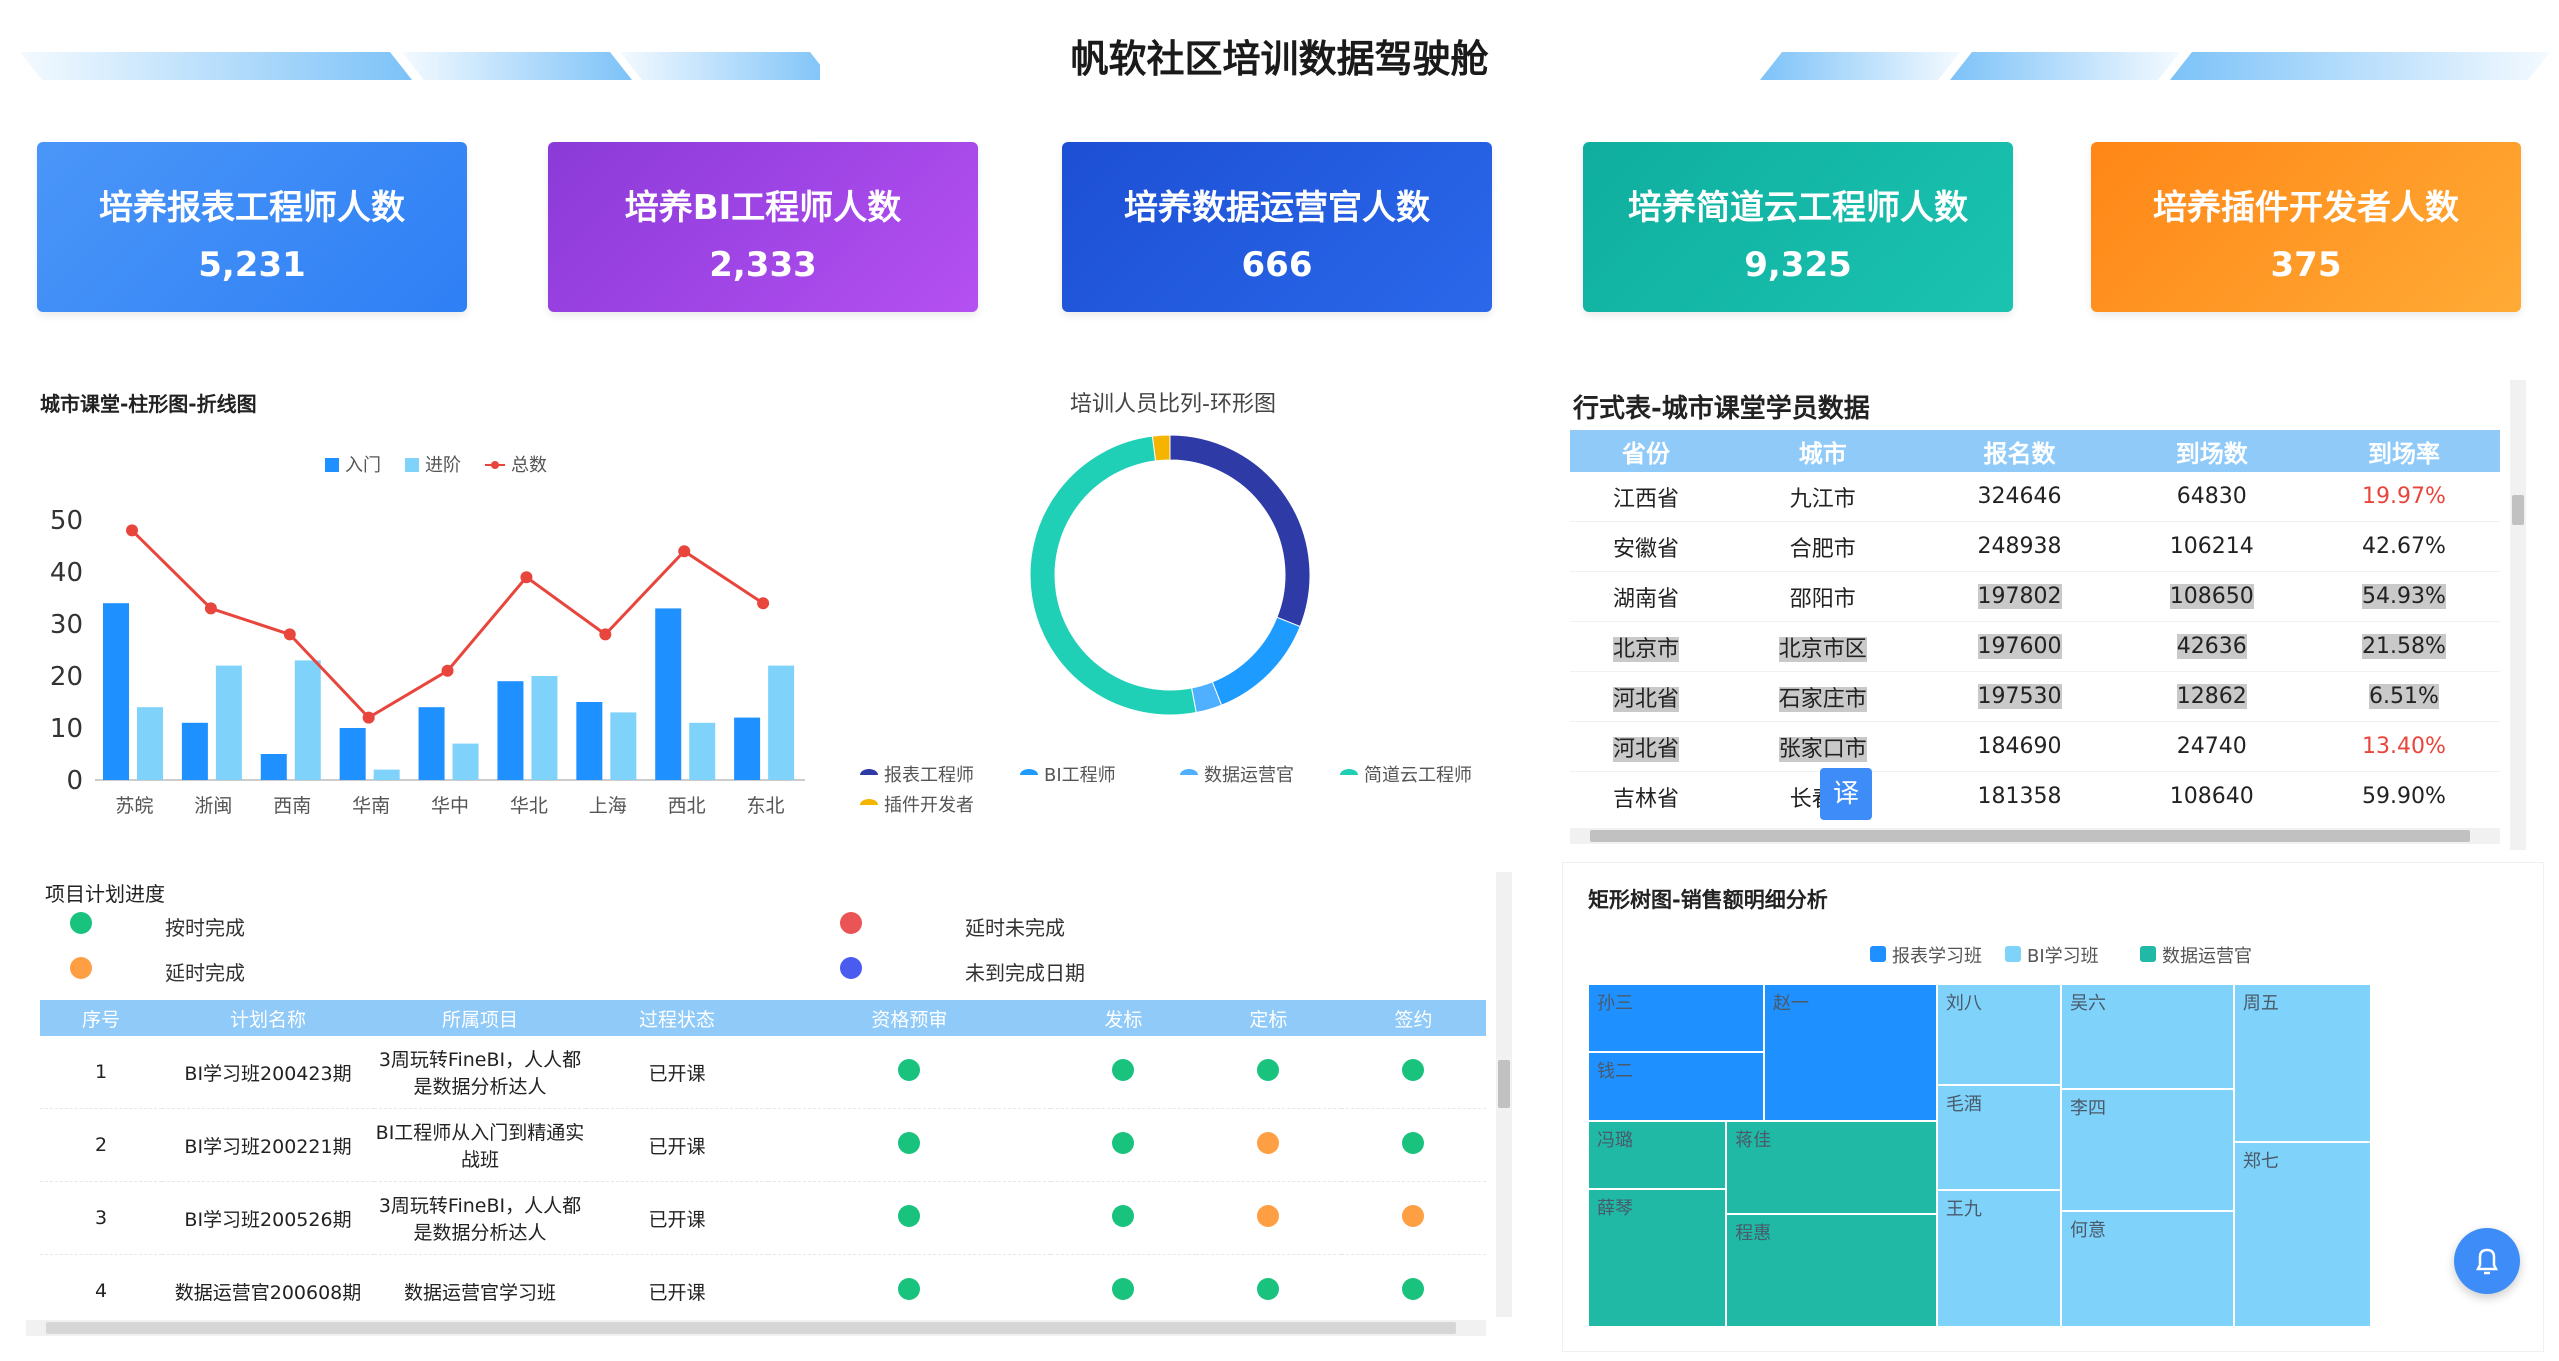 The image size is (2559, 1361). Describe the element at coordinates (268, 1018) in the screenshot. I see `column-header: 计划名称` at that location.